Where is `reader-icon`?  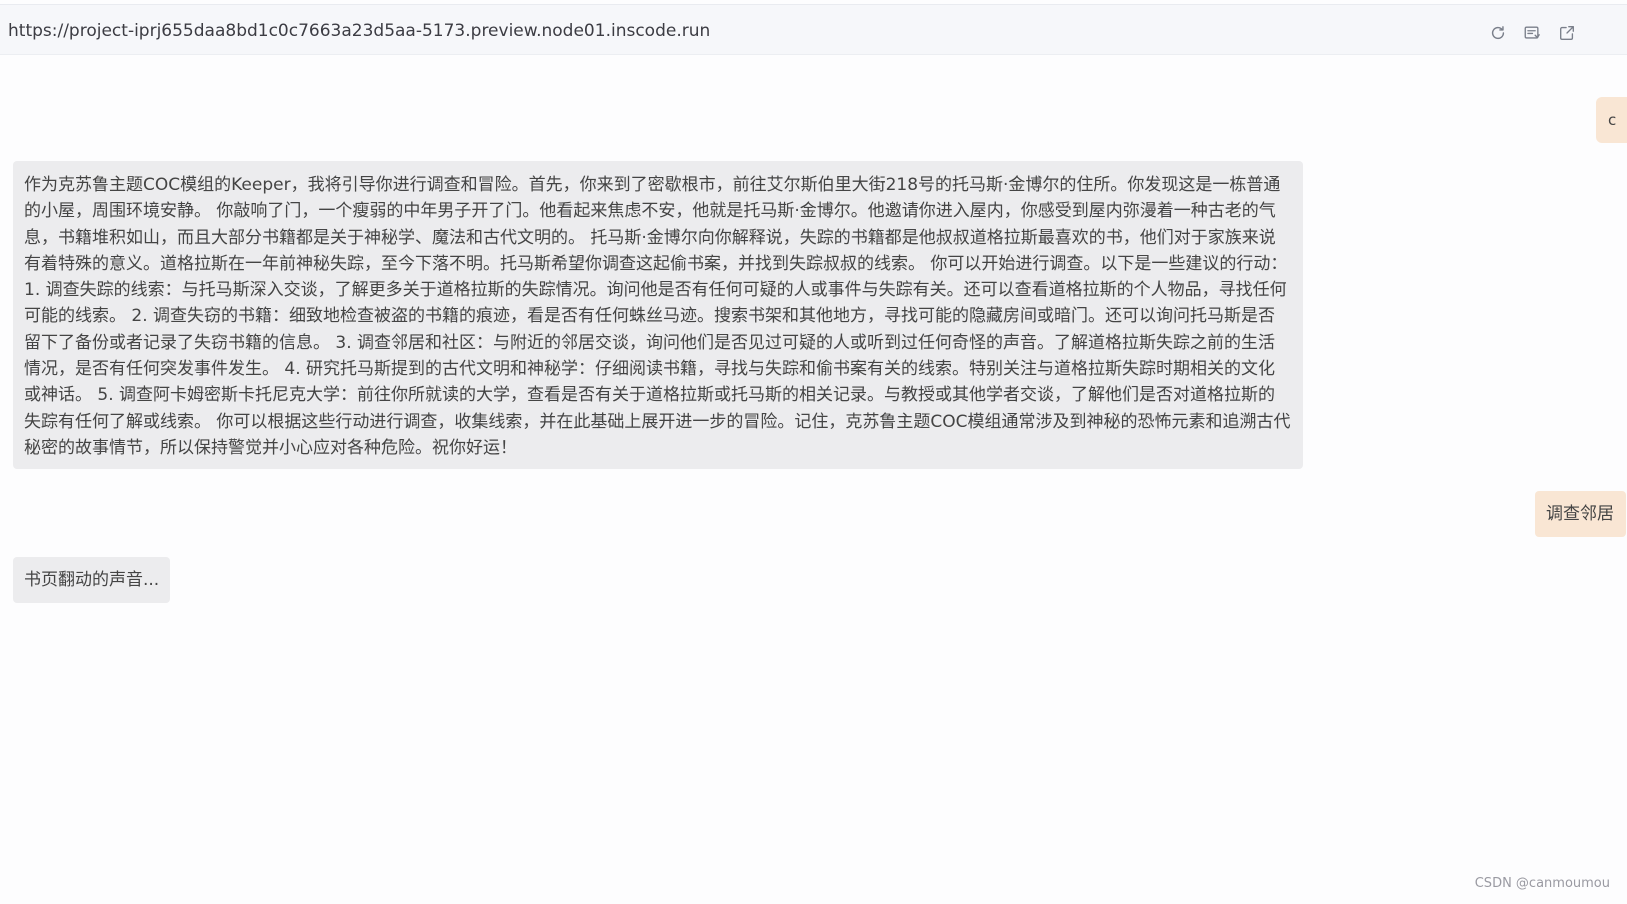
reader-icon is located at coordinates (1532, 33).